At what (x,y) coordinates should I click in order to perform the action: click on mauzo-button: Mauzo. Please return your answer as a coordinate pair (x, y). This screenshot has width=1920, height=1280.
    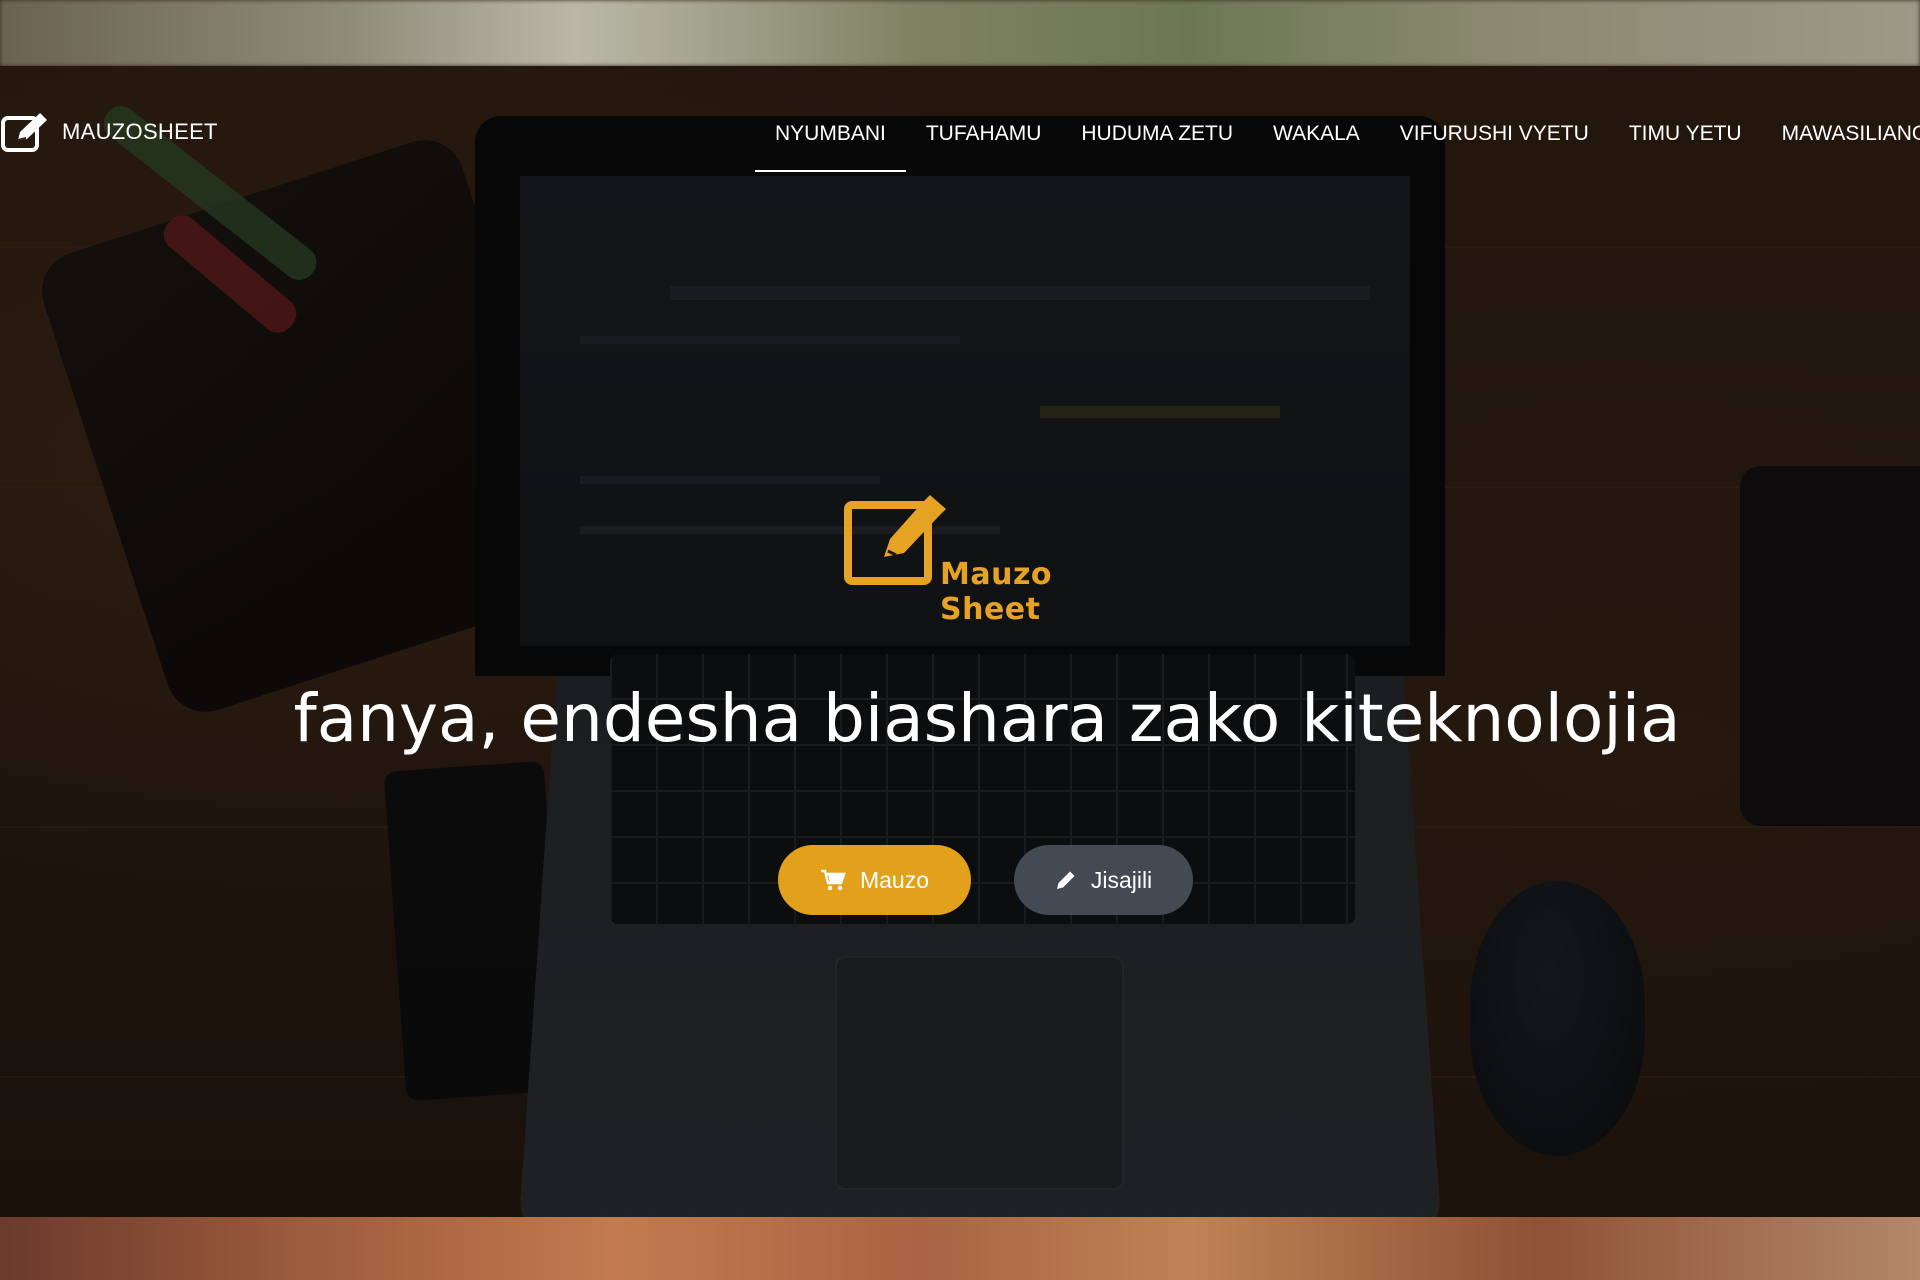
    Looking at the image, I should click on (874, 880).